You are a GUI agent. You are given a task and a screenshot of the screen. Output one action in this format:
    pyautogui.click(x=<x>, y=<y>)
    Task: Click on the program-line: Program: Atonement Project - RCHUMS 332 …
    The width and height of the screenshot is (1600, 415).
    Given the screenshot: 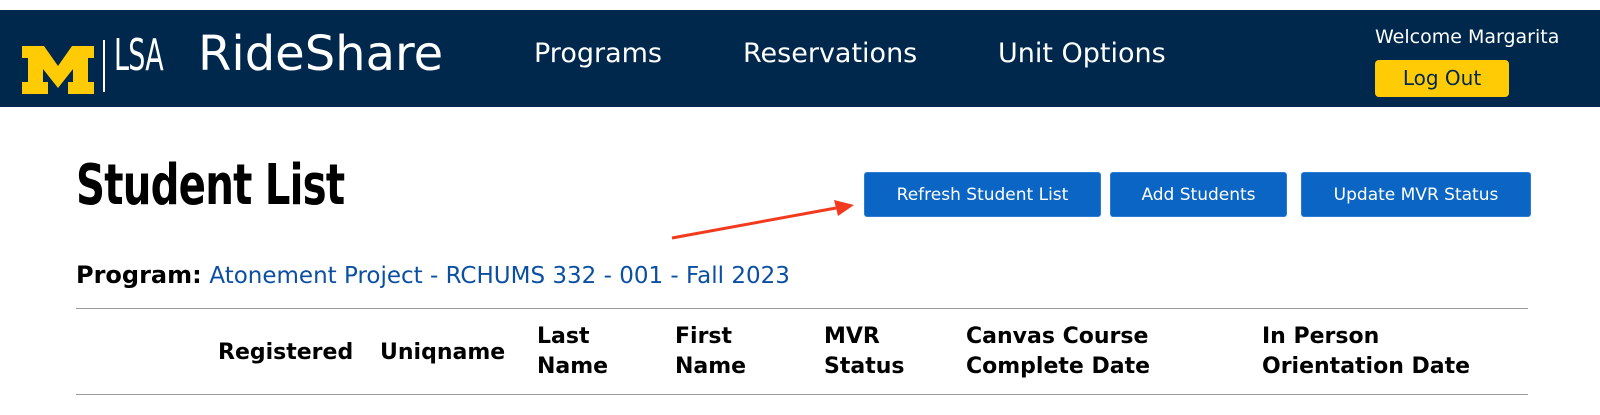 What is the action you would take?
    pyautogui.click(x=433, y=275)
    